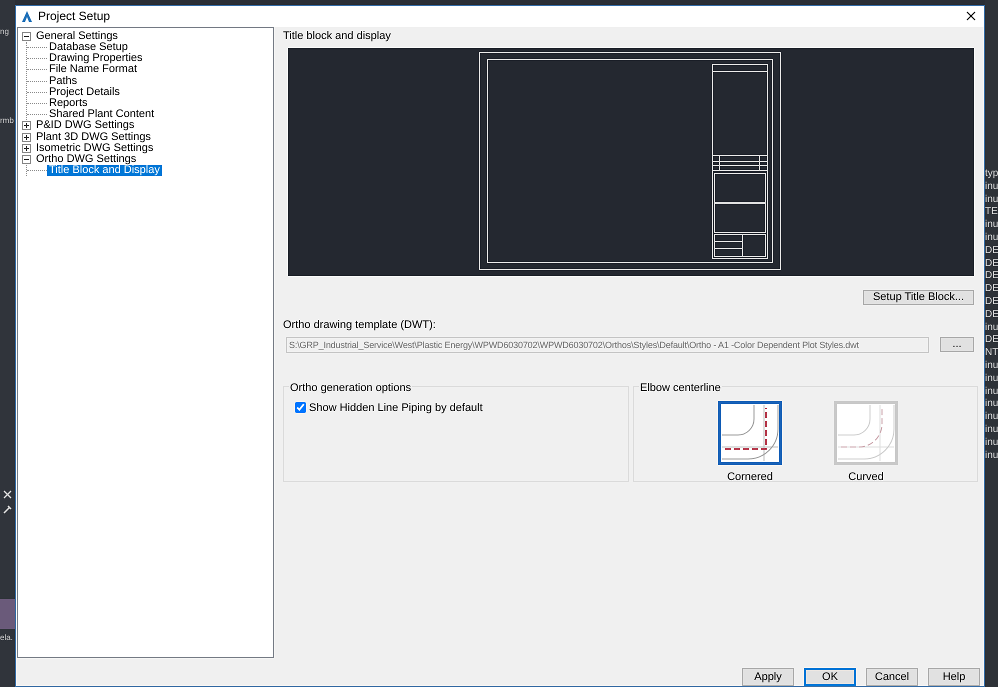 This screenshot has height=687, width=998. What do you see at coordinates (7, 614) in the screenshot?
I see `photo-placeholder` at bounding box center [7, 614].